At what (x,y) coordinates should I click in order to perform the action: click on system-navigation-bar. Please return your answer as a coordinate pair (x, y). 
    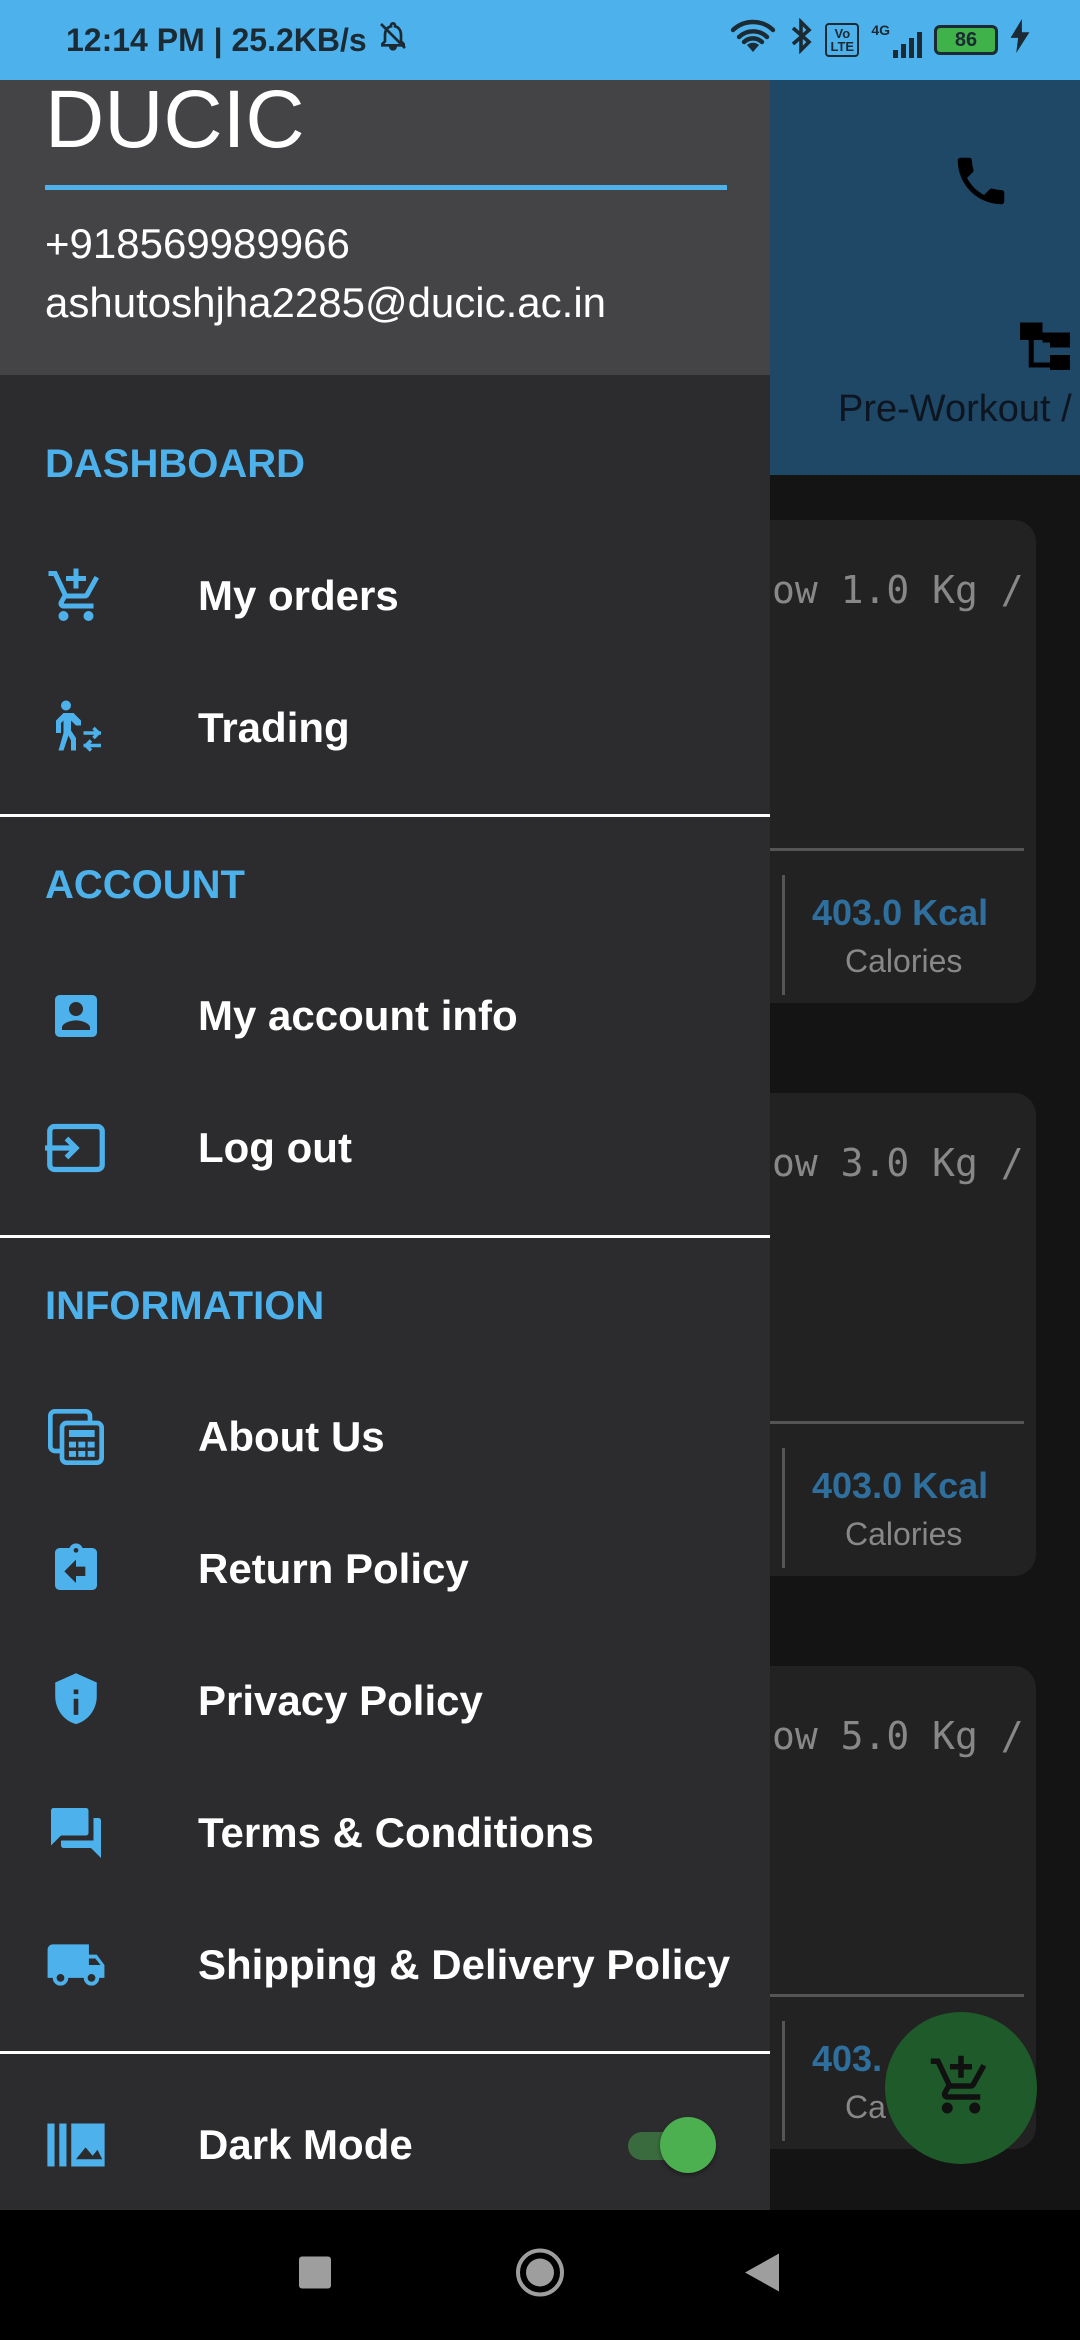
    Looking at the image, I should click on (540, 2275).